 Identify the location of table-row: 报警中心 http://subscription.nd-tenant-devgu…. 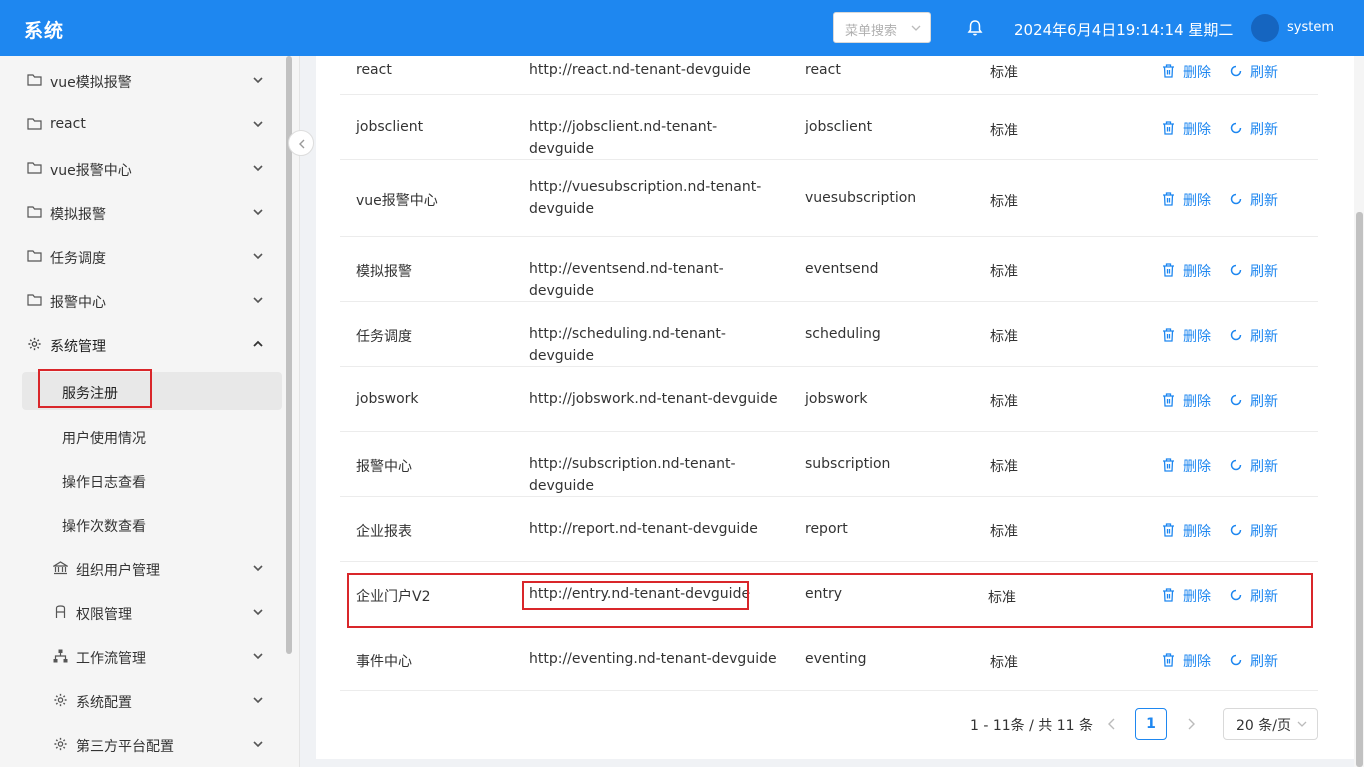
(829, 464).